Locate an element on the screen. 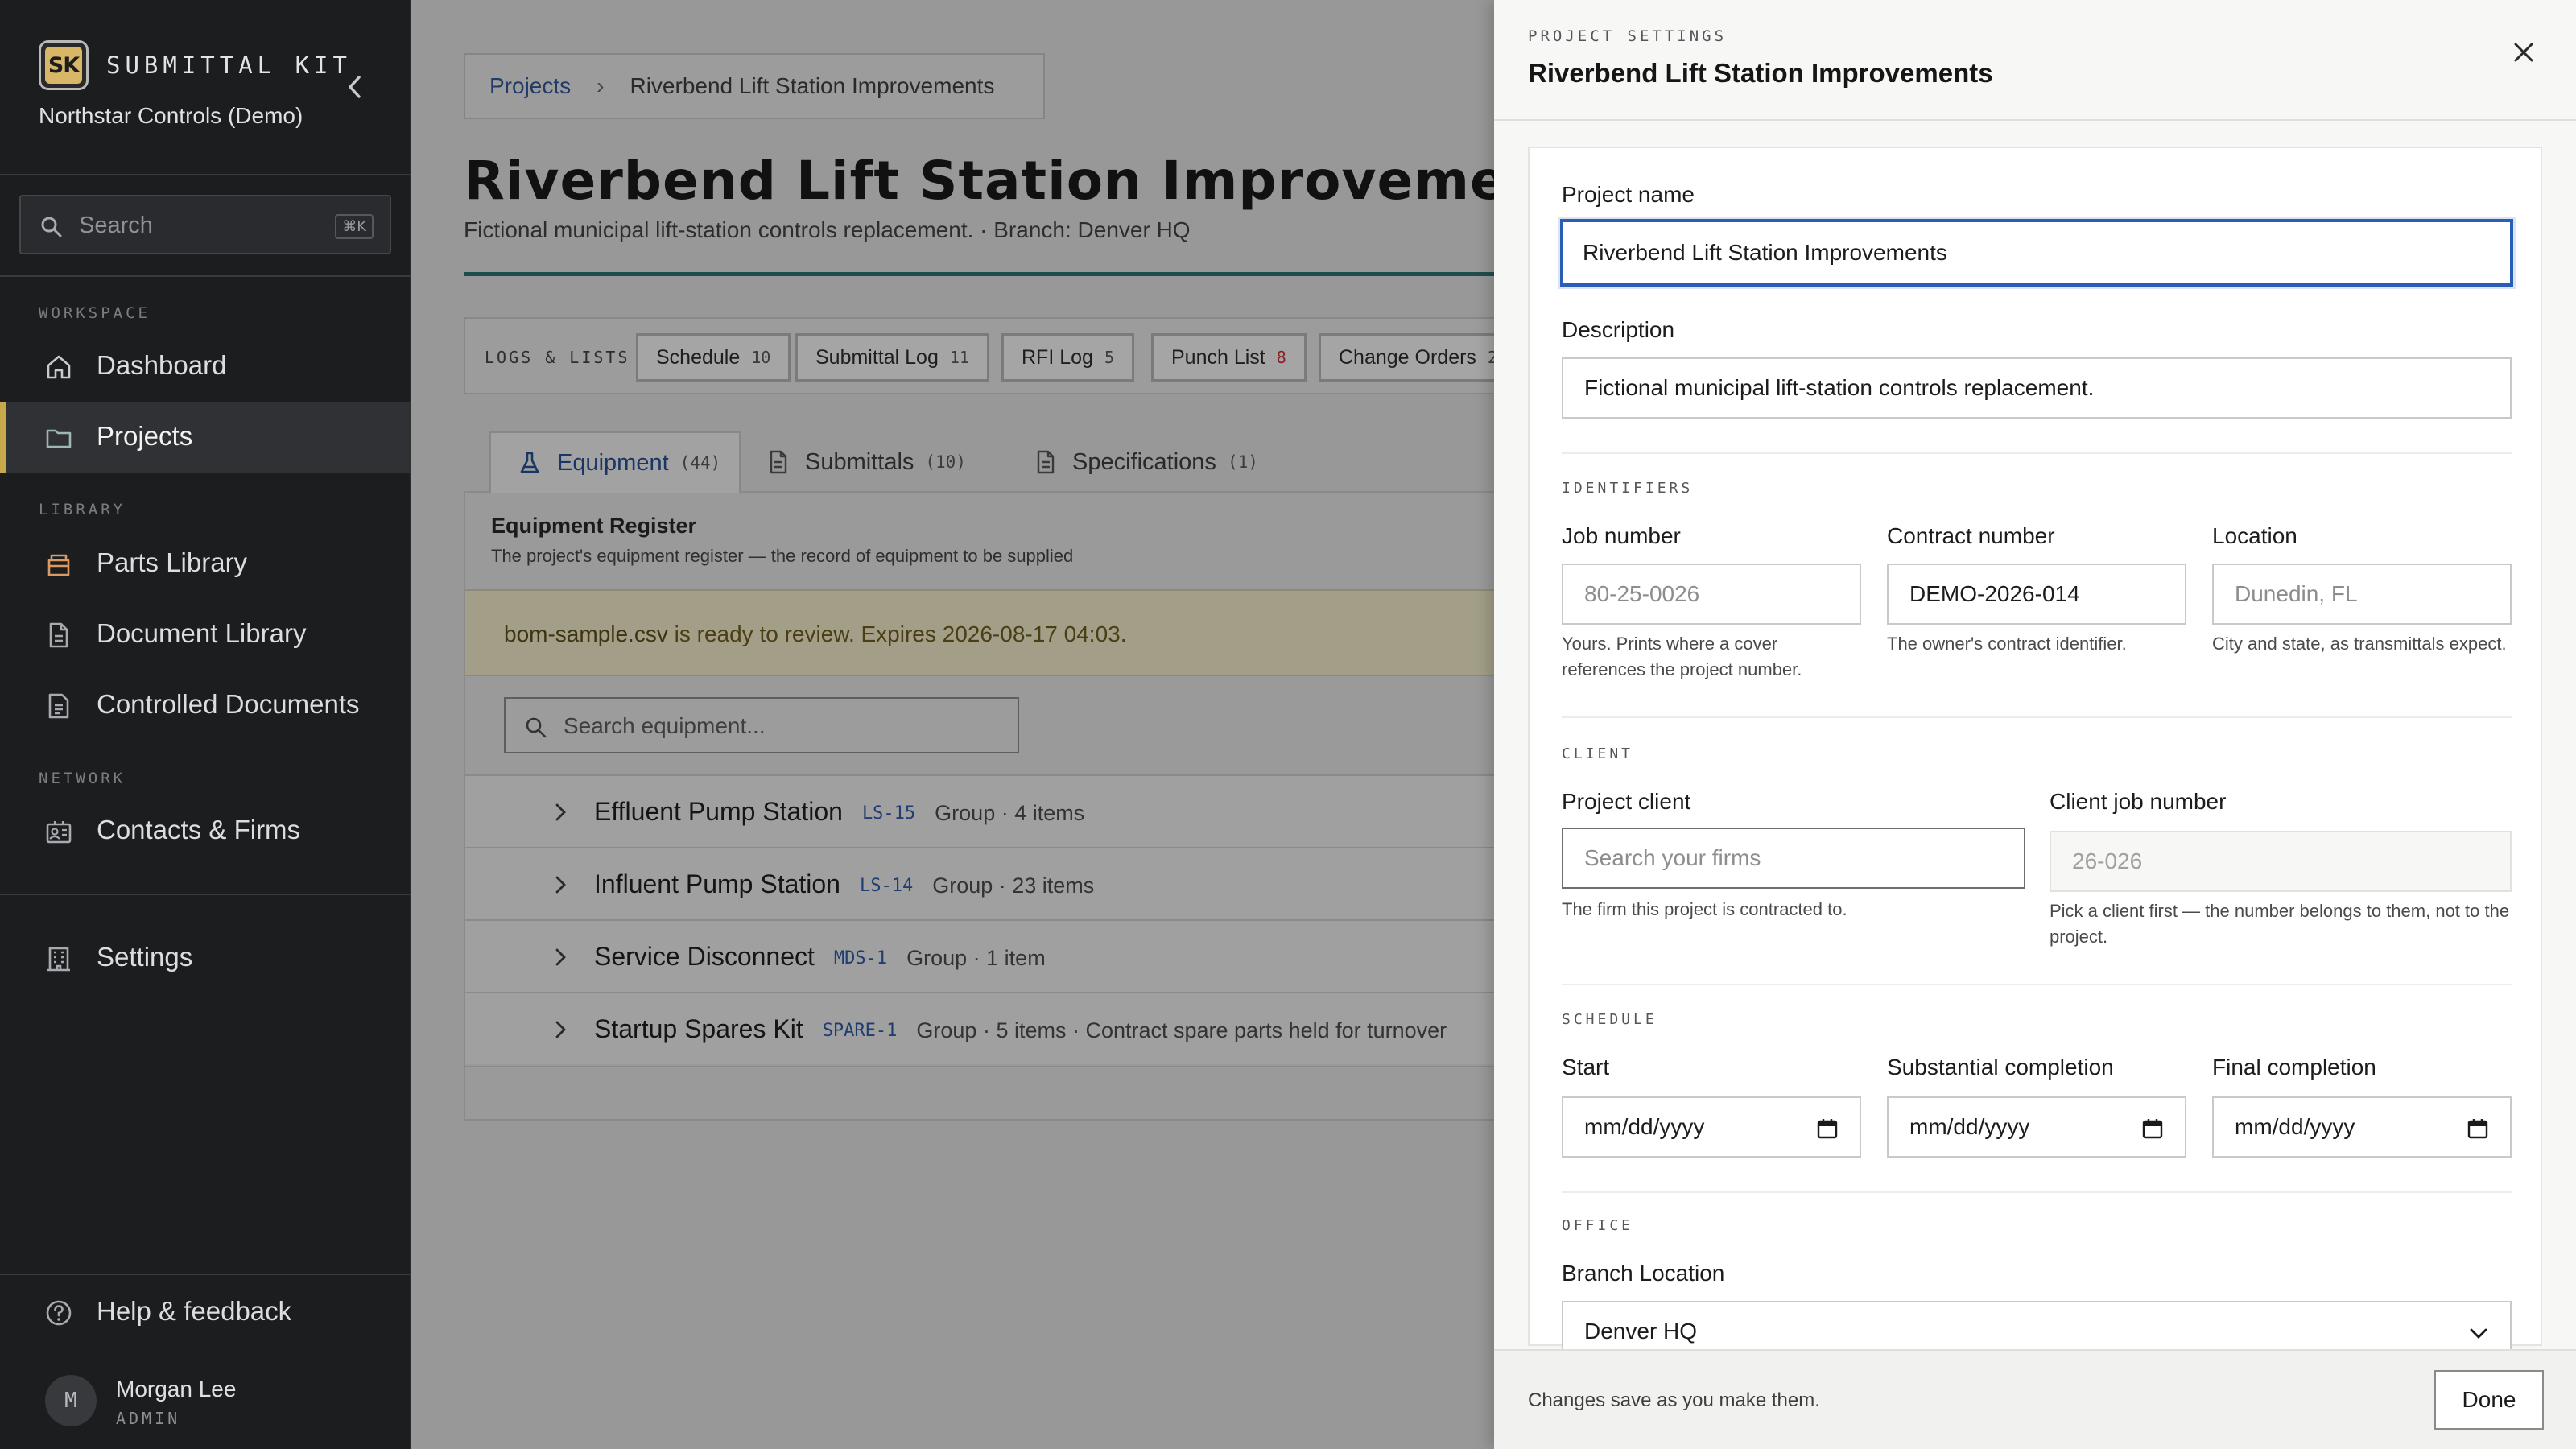 The width and height of the screenshot is (2576, 1449). project-client-help: The firm this project is contracted to. is located at coordinates (1704, 909).